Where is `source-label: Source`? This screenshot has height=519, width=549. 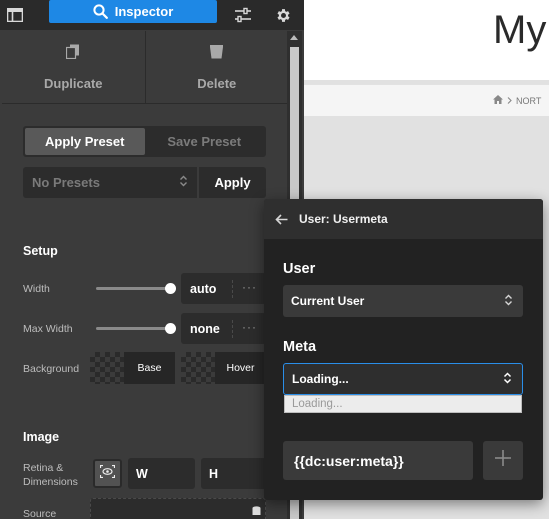
source-label: Source is located at coordinates (40, 513).